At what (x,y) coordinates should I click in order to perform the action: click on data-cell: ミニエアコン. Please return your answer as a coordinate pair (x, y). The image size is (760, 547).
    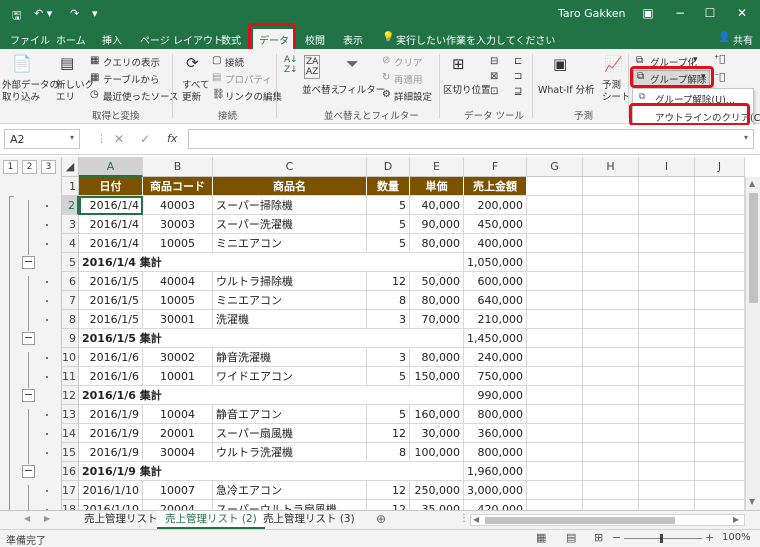
    Looking at the image, I should click on (290, 300).